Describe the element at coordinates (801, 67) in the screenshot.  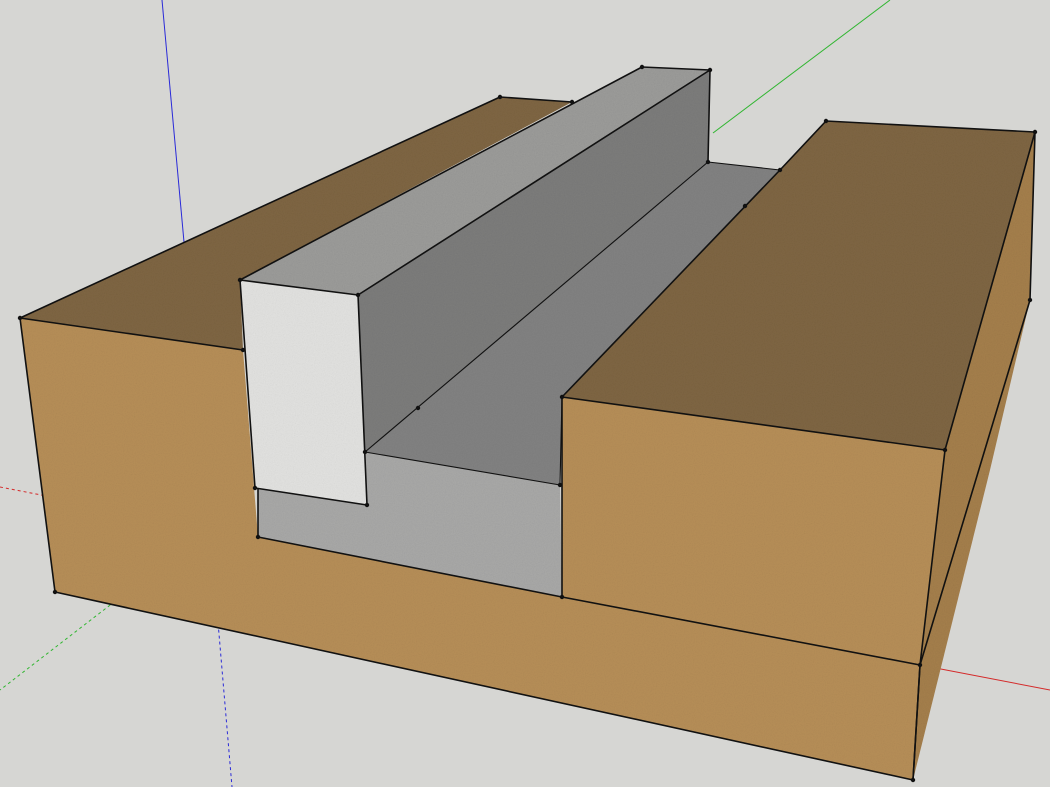
I see `green-axis-positive` at that location.